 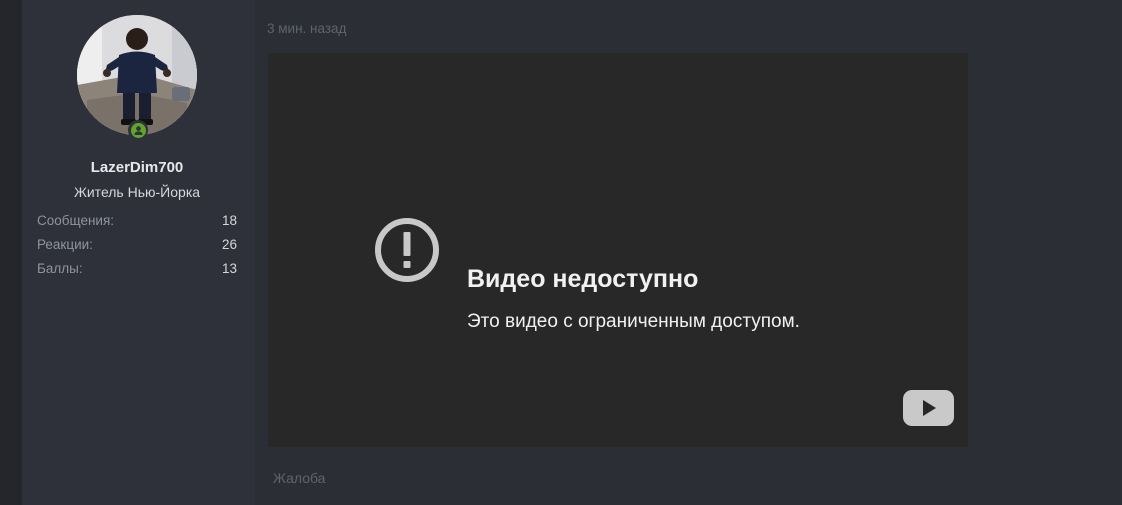 What do you see at coordinates (928, 408) in the screenshot?
I see `youtube-logo-icon` at bounding box center [928, 408].